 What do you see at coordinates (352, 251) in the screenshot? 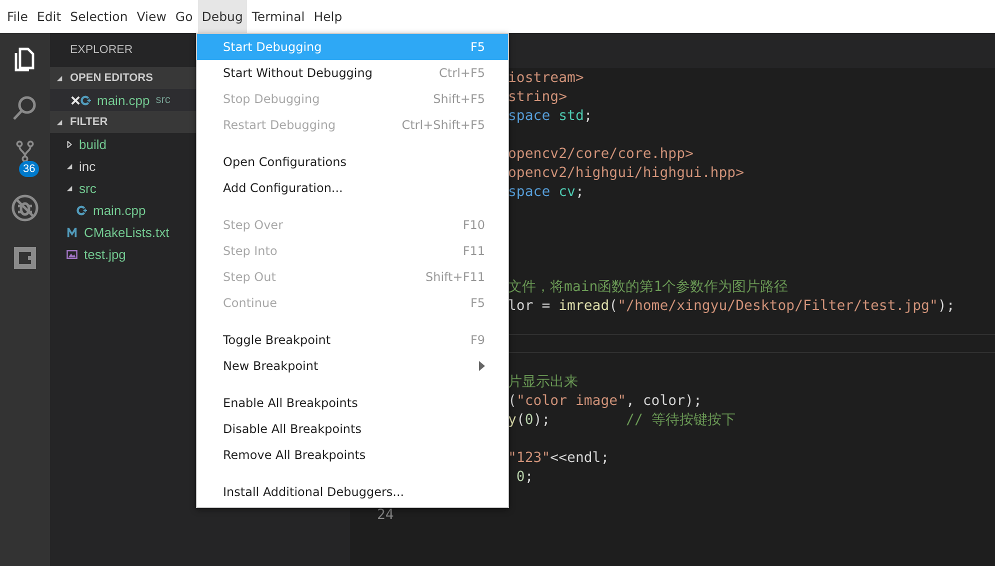
I see `menu-option: Step Into F11` at bounding box center [352, 251].